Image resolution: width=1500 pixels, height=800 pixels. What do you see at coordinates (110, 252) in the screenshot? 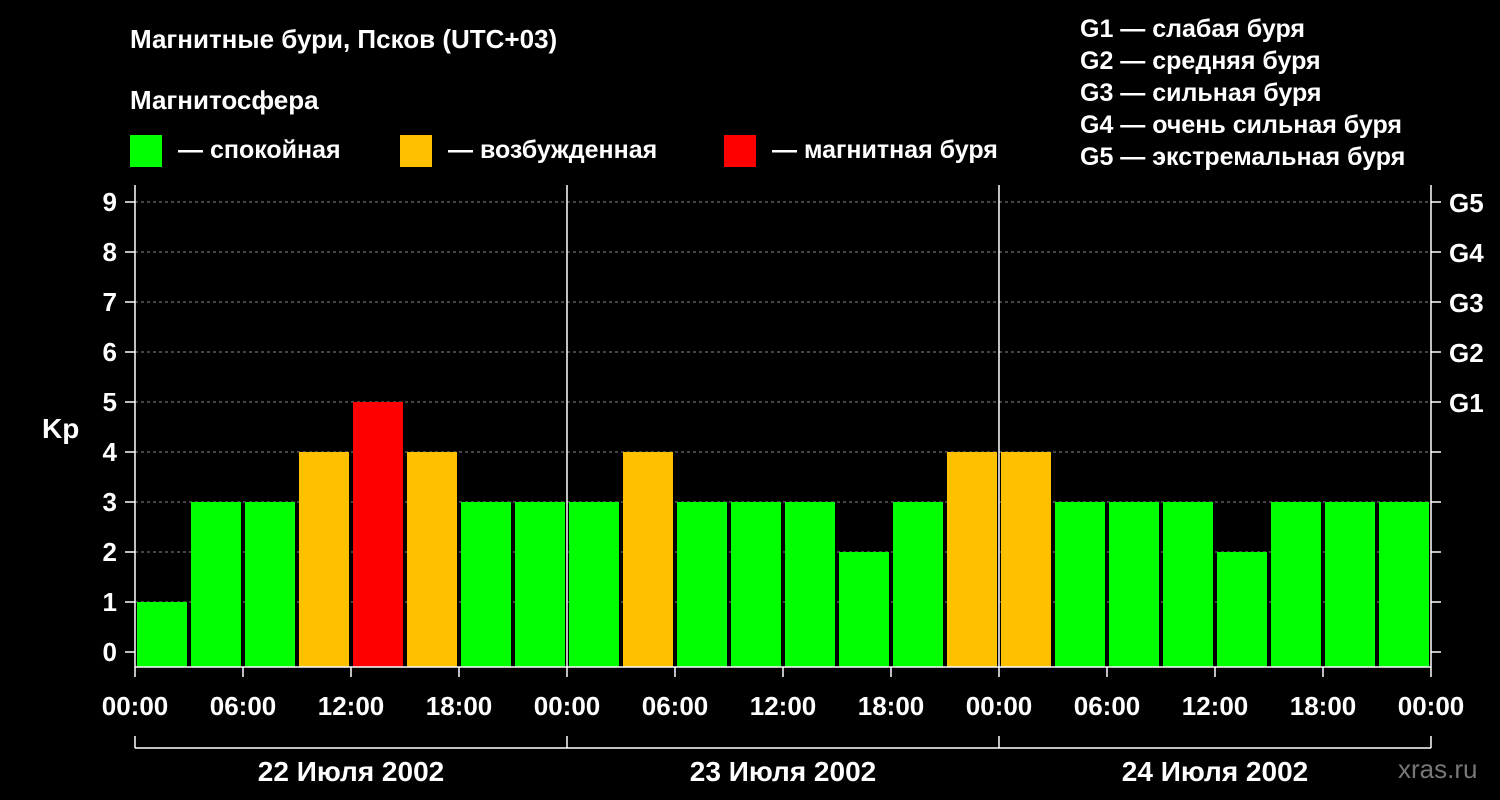
I see `y-tick-label-8: 8` at bounding box center [110, 252].